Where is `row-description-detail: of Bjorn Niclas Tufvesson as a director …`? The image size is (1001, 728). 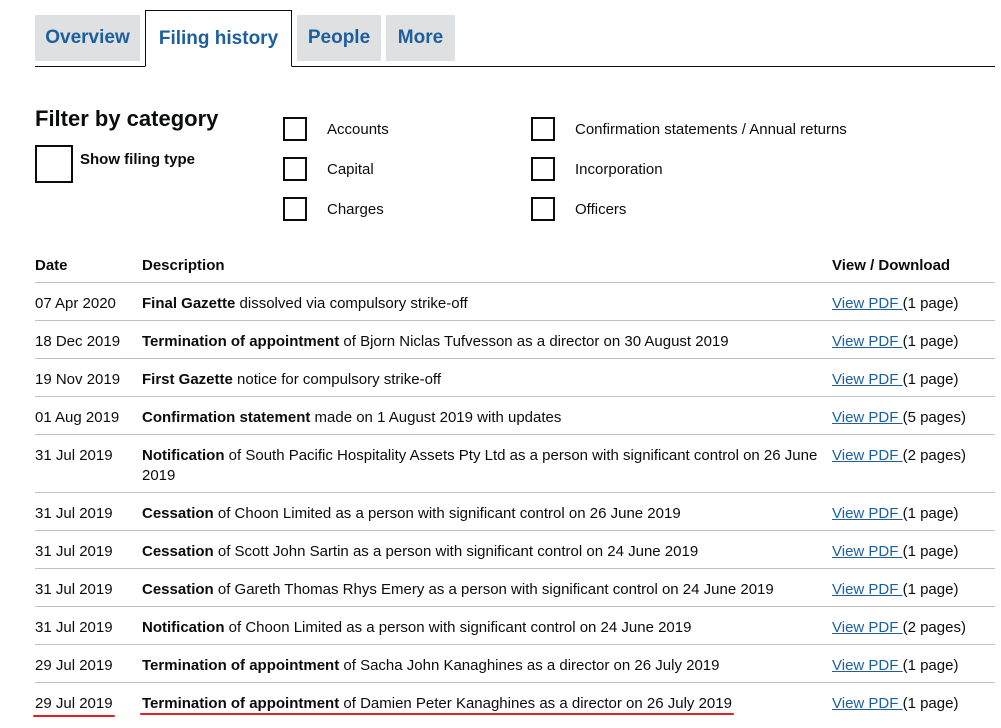 row-description-detail: of Bjorn Niclas Tufvesson as a director … is located at coordinates (534, 341).